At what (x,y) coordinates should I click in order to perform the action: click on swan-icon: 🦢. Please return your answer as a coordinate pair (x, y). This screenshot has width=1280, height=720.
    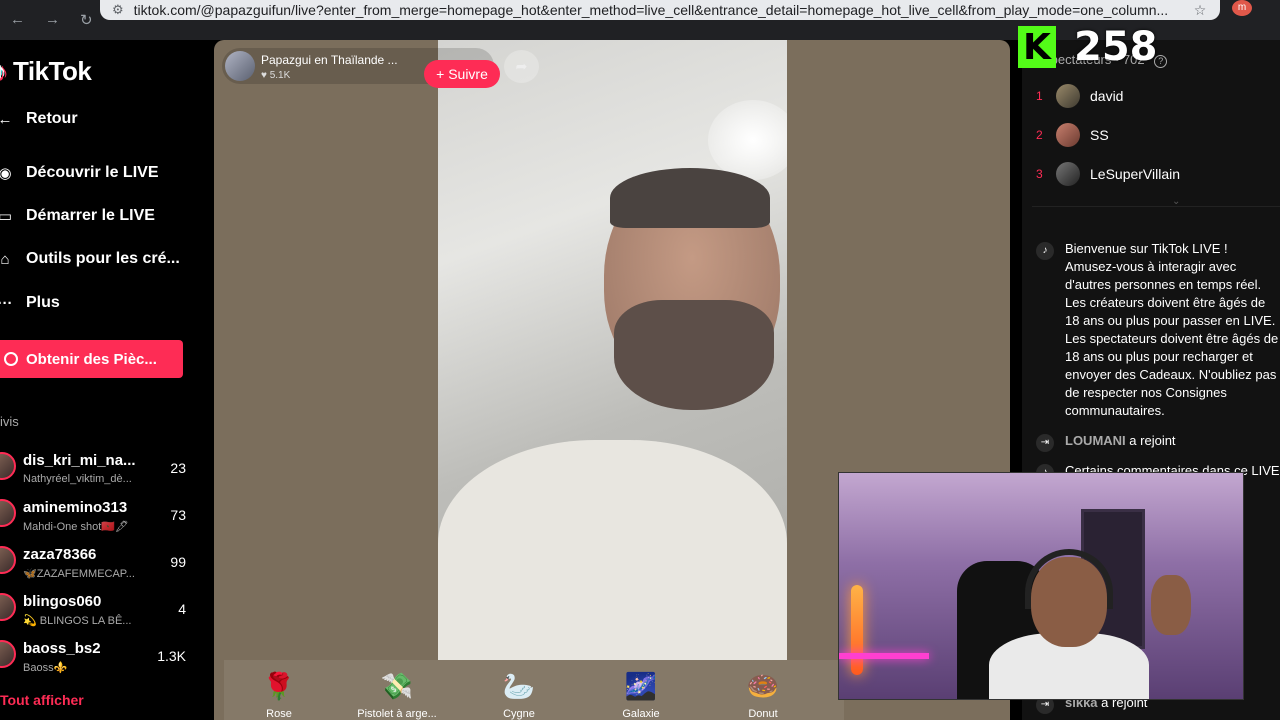
    Looking at the image, I should click on (519, 685).